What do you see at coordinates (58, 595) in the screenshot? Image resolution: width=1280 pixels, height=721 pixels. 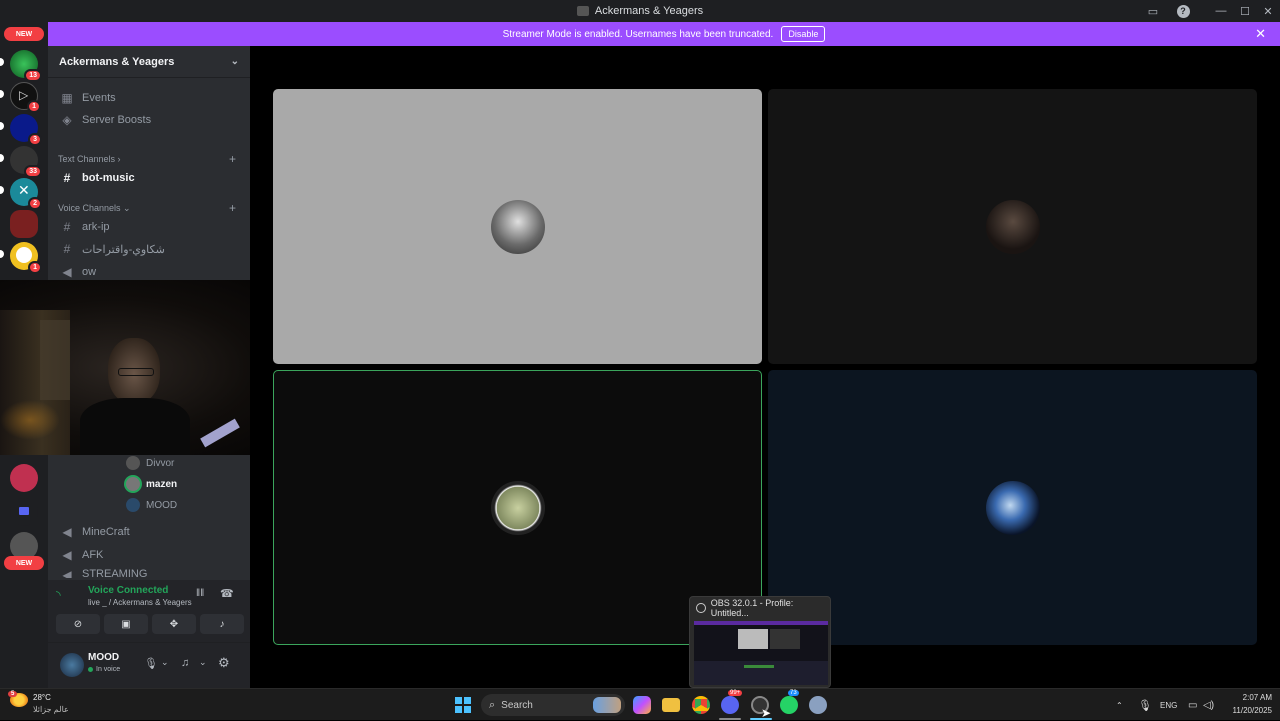 I see `connection-signal-icon: ◝` at bounding box center [58, 595].